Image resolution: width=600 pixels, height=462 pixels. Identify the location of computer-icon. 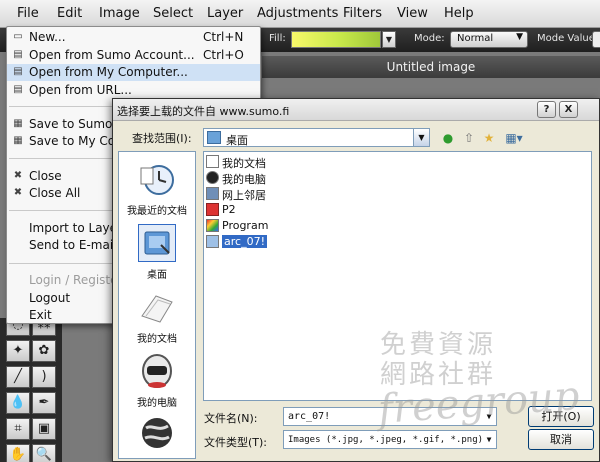
(212, 177).